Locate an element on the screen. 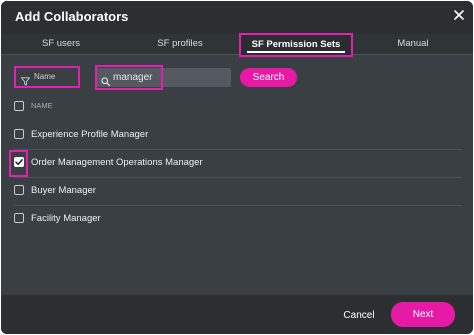 The image size is (474, 335). row-label: Facility Manager is located at coordinates (66, 218).